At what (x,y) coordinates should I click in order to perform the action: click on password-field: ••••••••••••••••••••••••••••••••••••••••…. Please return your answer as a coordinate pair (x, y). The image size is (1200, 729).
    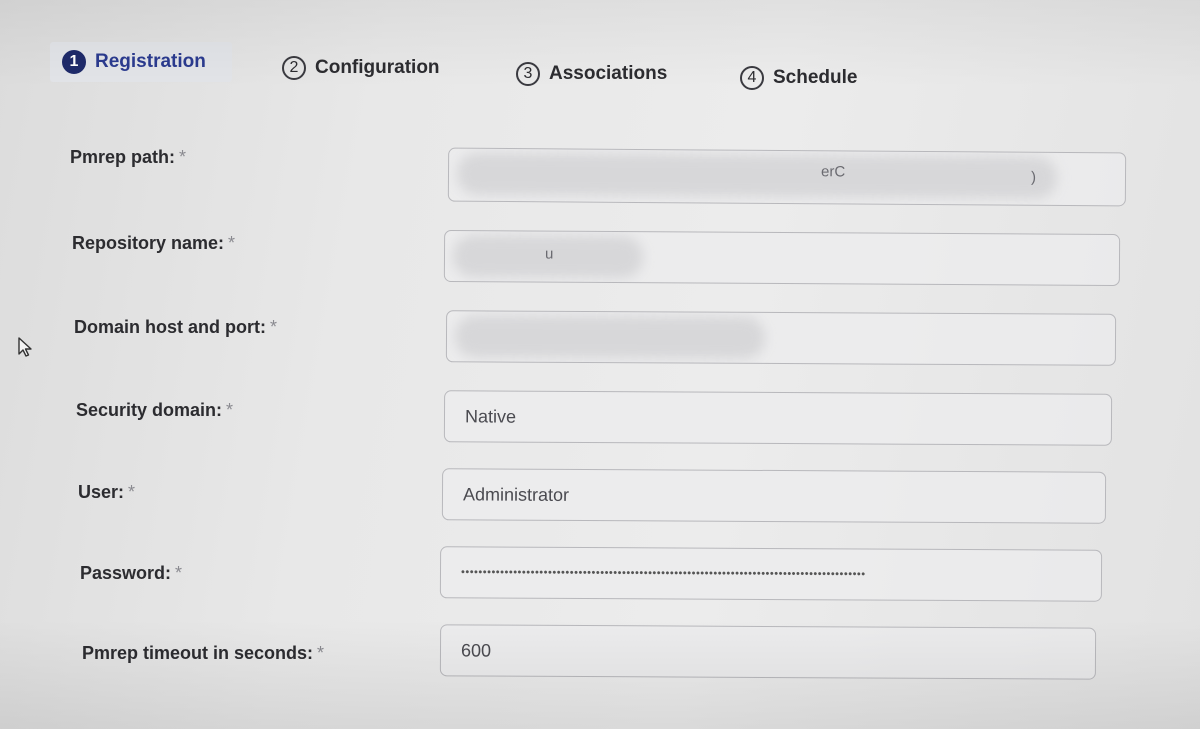
    Looking at the image, I should click on (771, 574).